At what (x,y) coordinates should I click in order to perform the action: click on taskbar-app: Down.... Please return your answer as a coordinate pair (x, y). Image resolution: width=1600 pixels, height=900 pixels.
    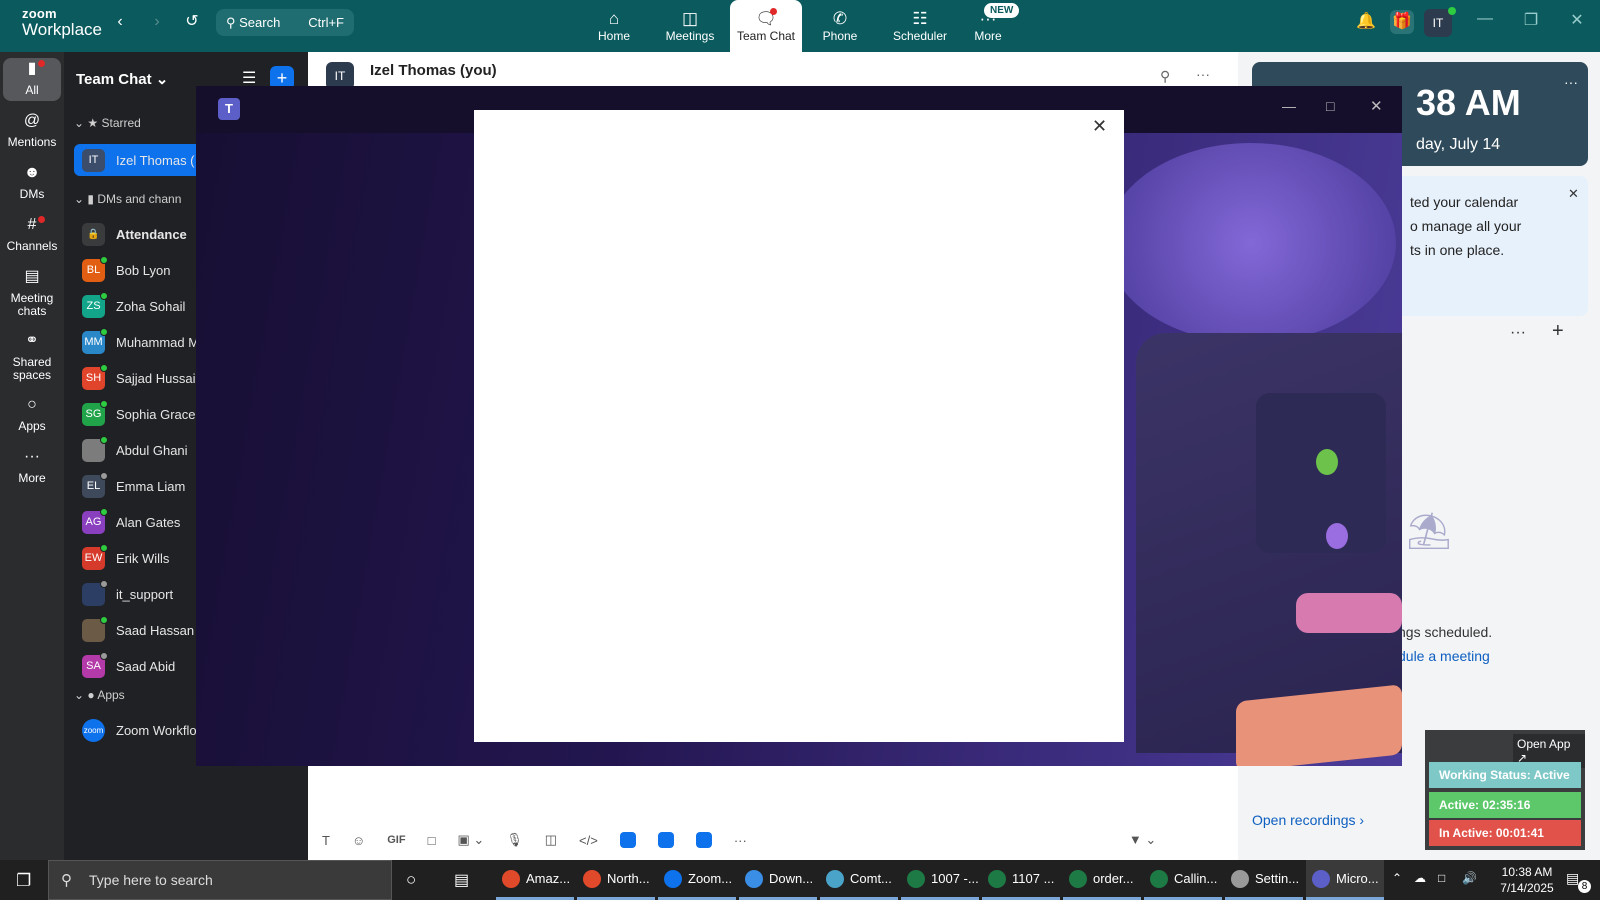
    Looking at the image, I should click on (778, 880).